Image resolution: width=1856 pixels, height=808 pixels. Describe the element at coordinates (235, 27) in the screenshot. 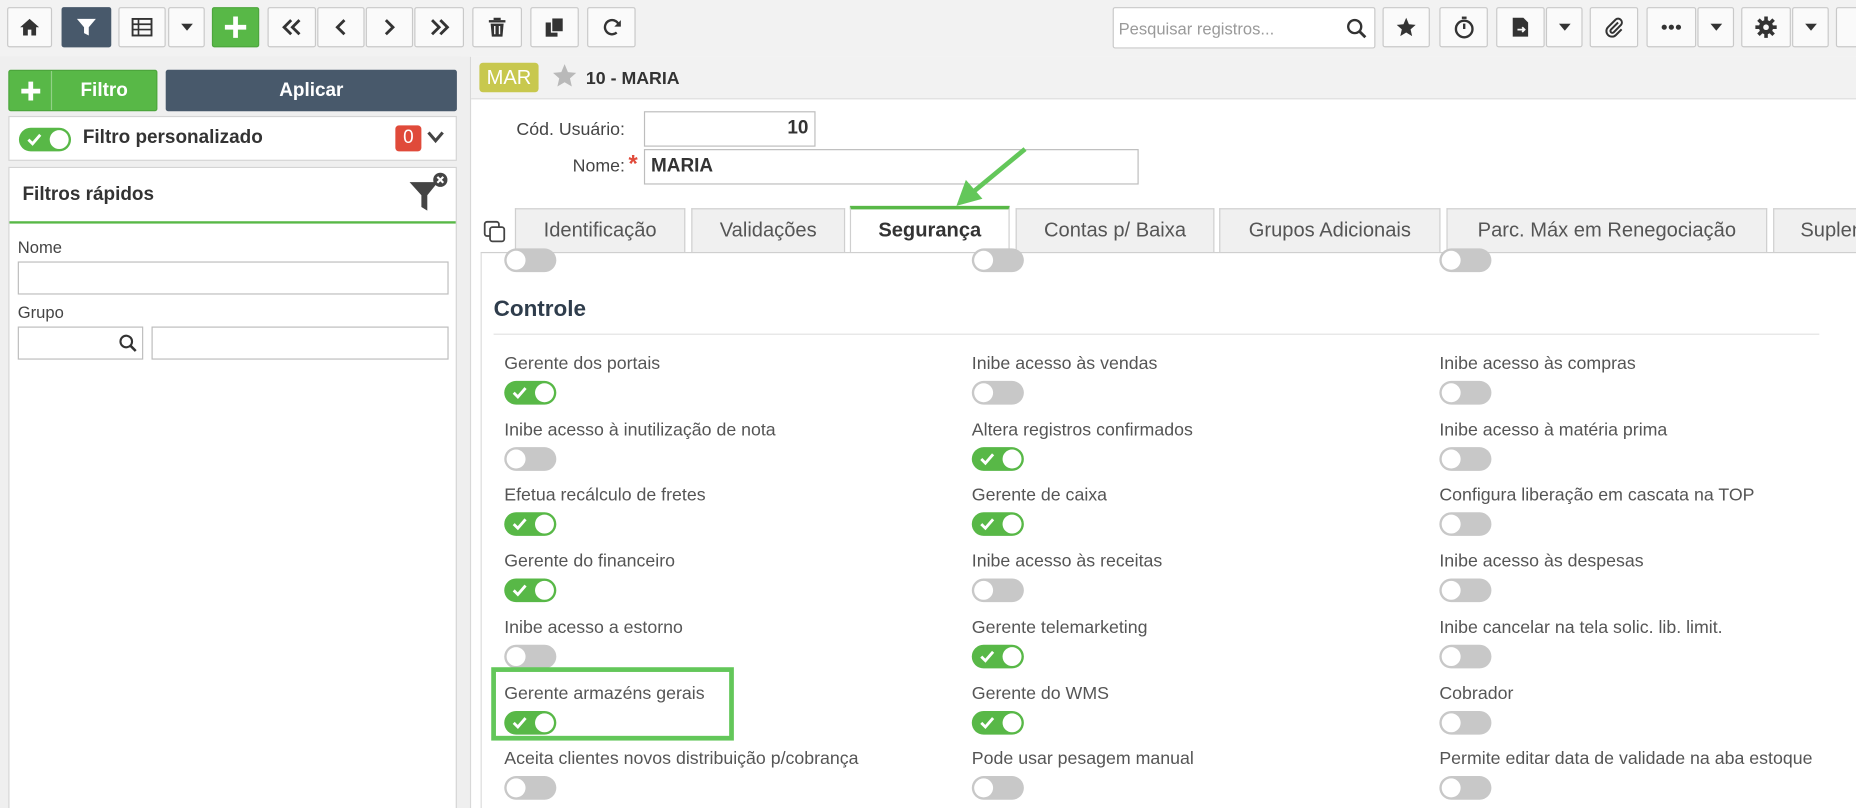

I see `add-button` at that location.